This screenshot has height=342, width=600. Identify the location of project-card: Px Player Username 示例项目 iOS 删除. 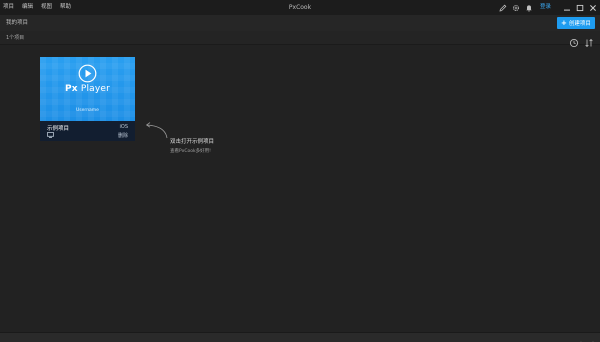
(87, 99).